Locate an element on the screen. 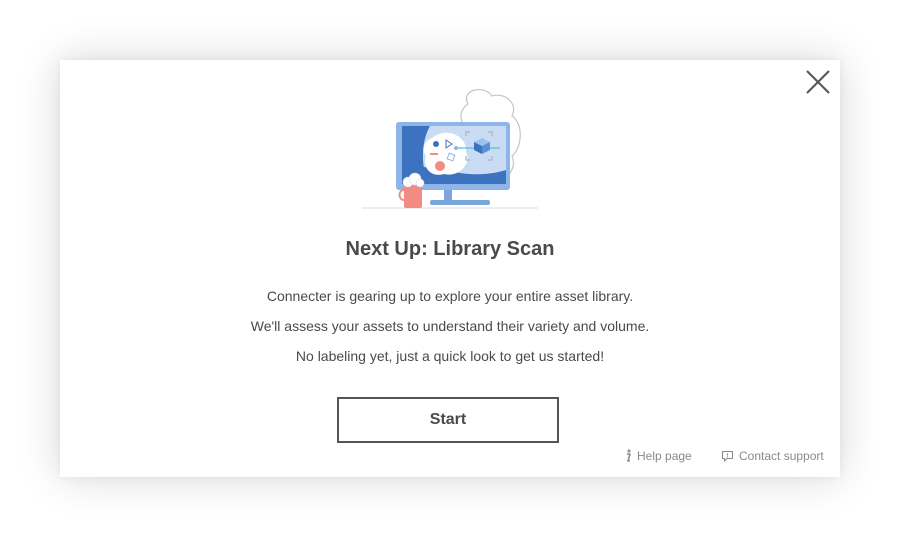 This screenshot has width=900, height=537. contact-support-link: Contact support is located at coordinates (772, 456).